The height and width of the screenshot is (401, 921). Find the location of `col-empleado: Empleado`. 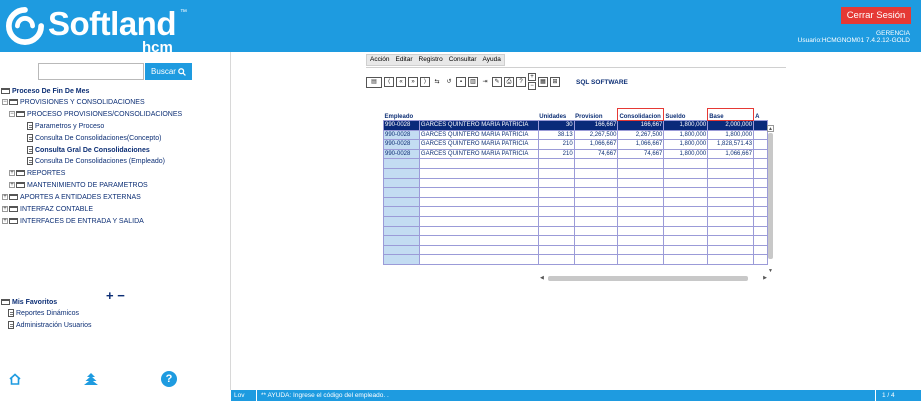

col-empleado: Empleado is located at coordinates (402, 115).